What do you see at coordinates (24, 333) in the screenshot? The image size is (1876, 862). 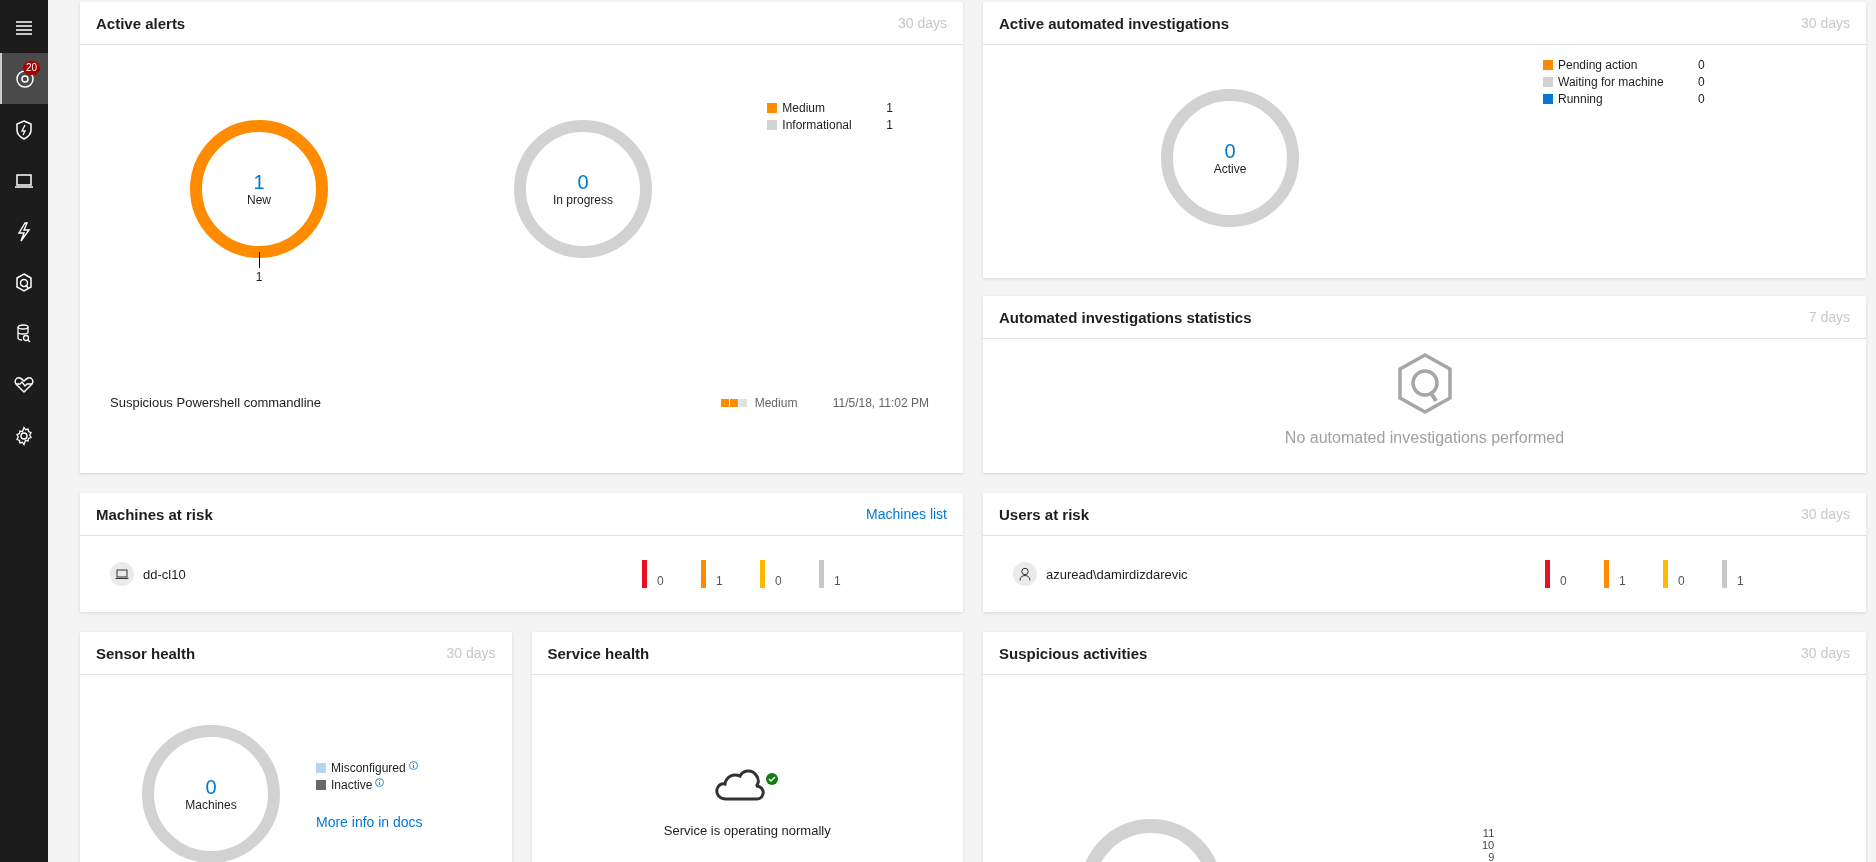 I see `database-search-icon` at bounding box center [24, 333].